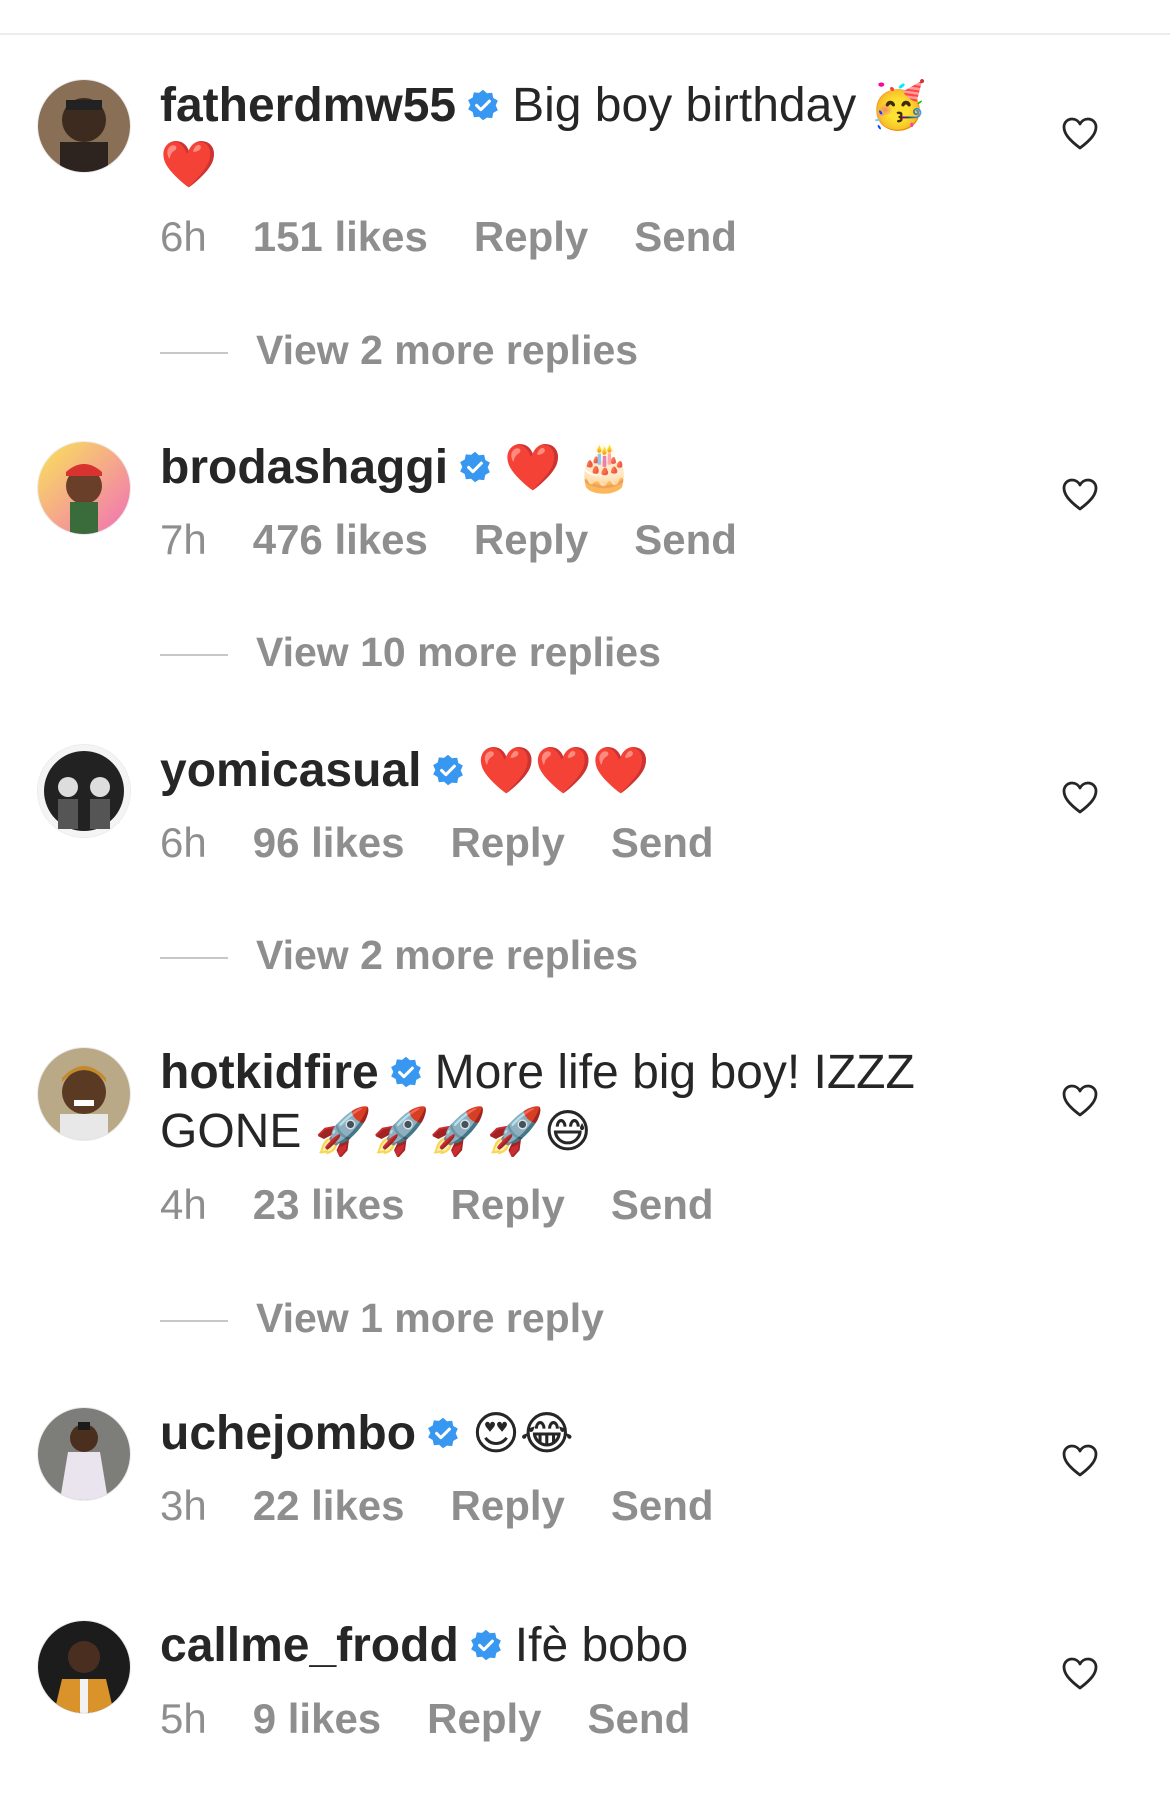  I want to click on timestamp: 5h, so click(183, 1718).